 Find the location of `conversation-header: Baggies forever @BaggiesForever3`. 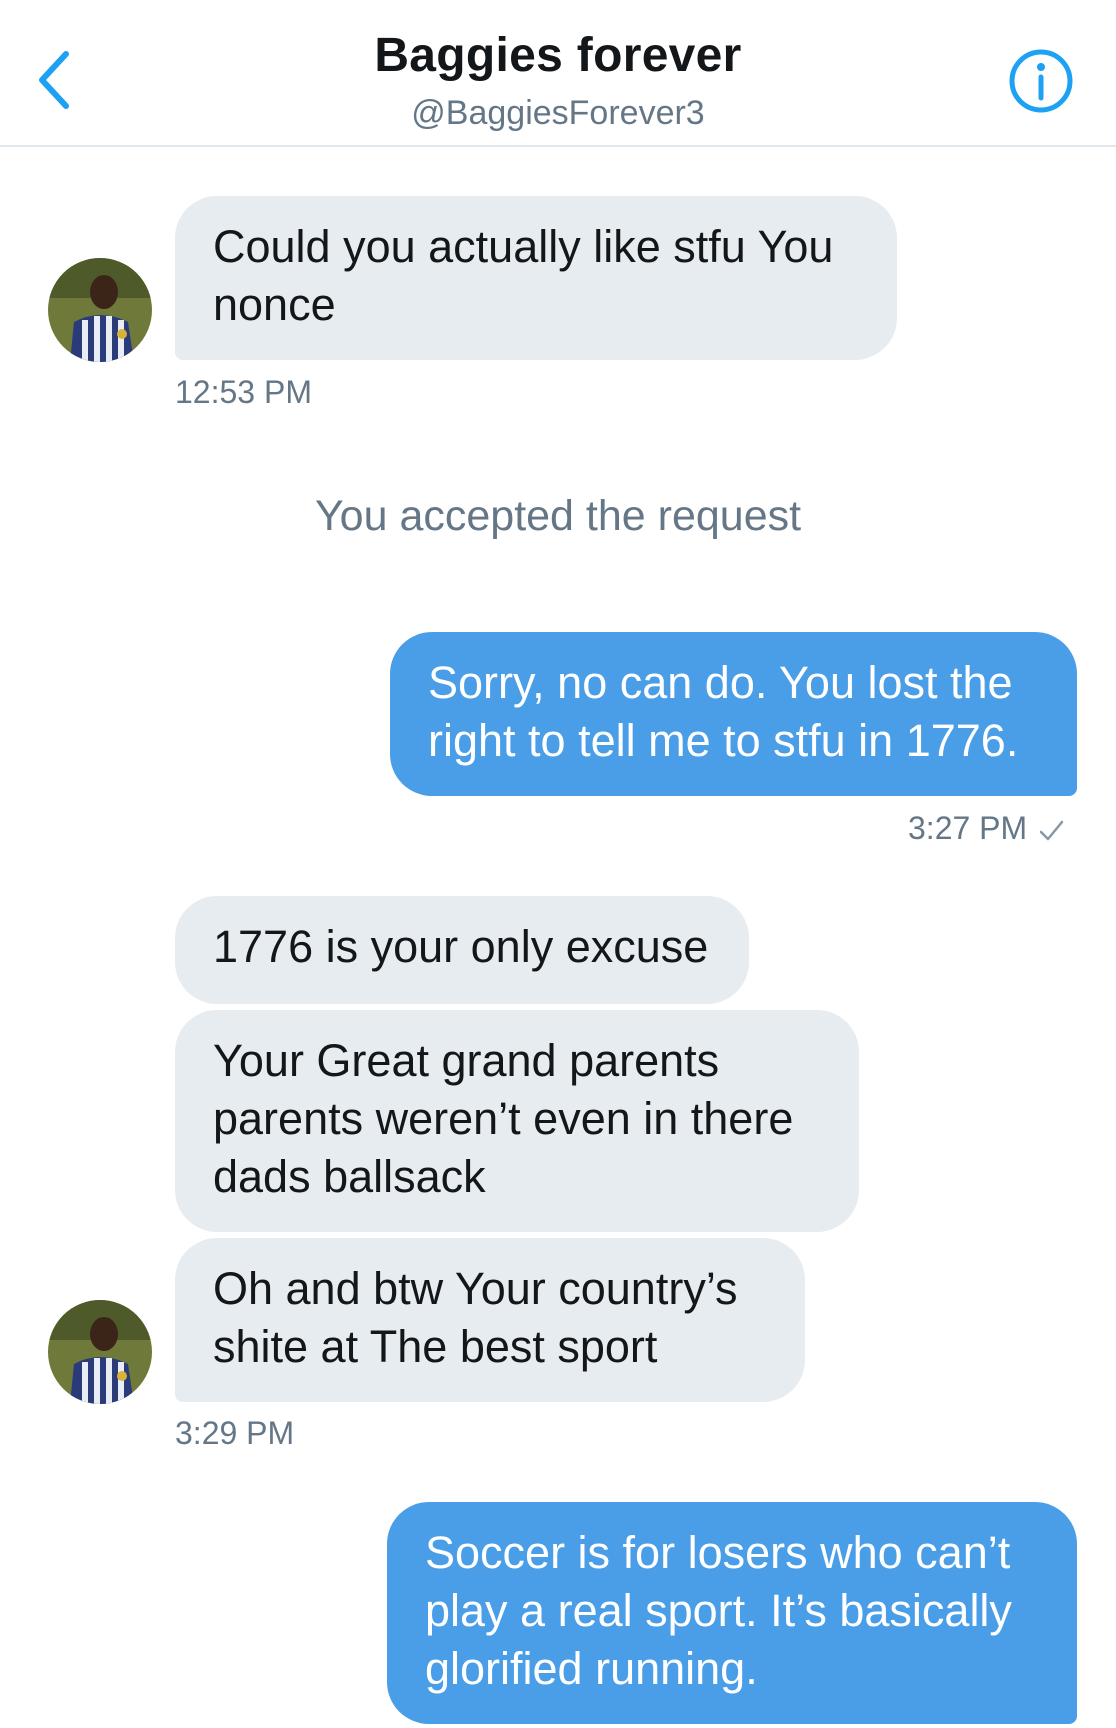

conversation-header: Baggies forever @BaggiesForever3 is located at coordinates (558, 73).